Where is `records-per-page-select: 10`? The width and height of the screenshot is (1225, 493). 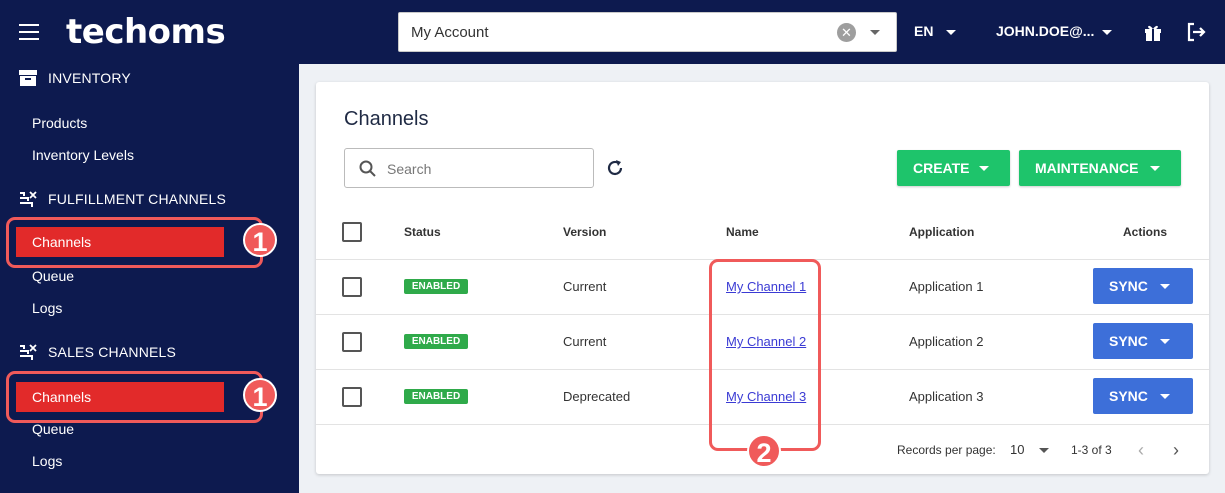 records-per-page-select: 10 is located at coordinates (1017, 449).